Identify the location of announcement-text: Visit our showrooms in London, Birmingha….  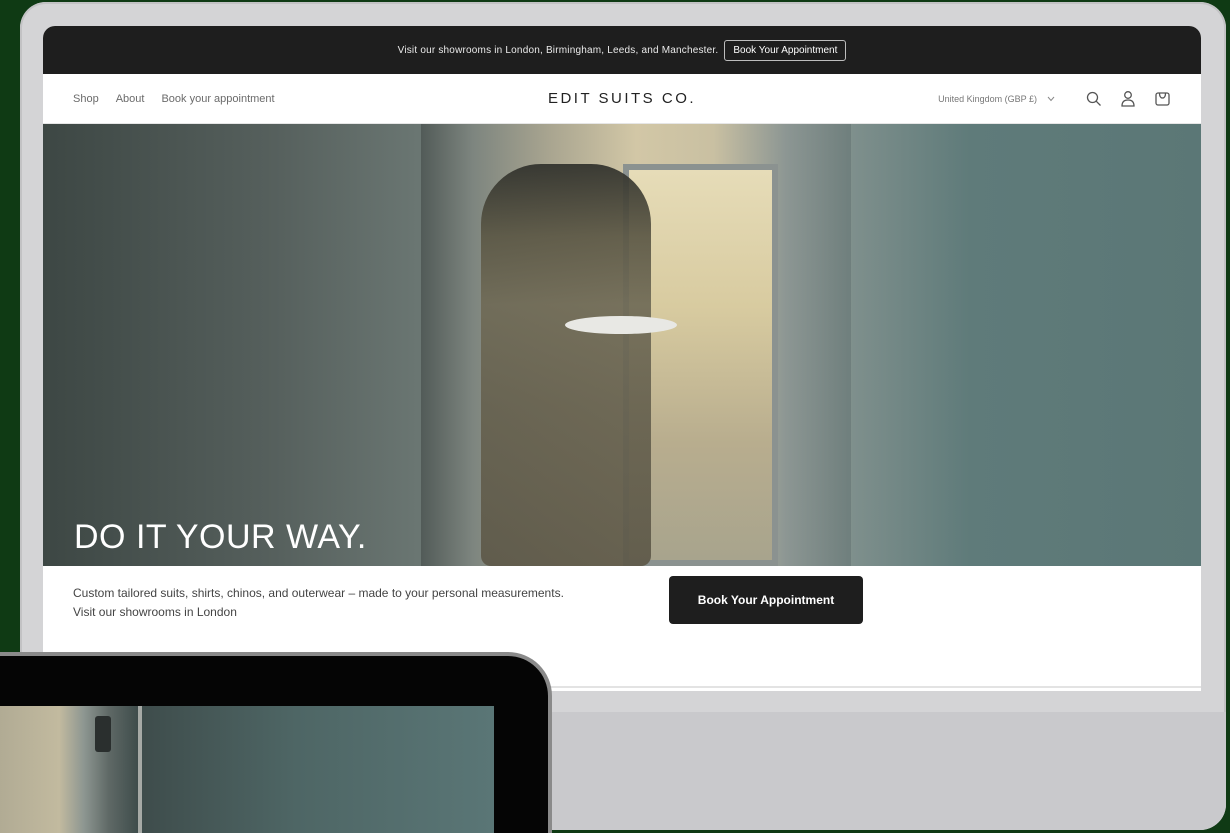
(558, 50).